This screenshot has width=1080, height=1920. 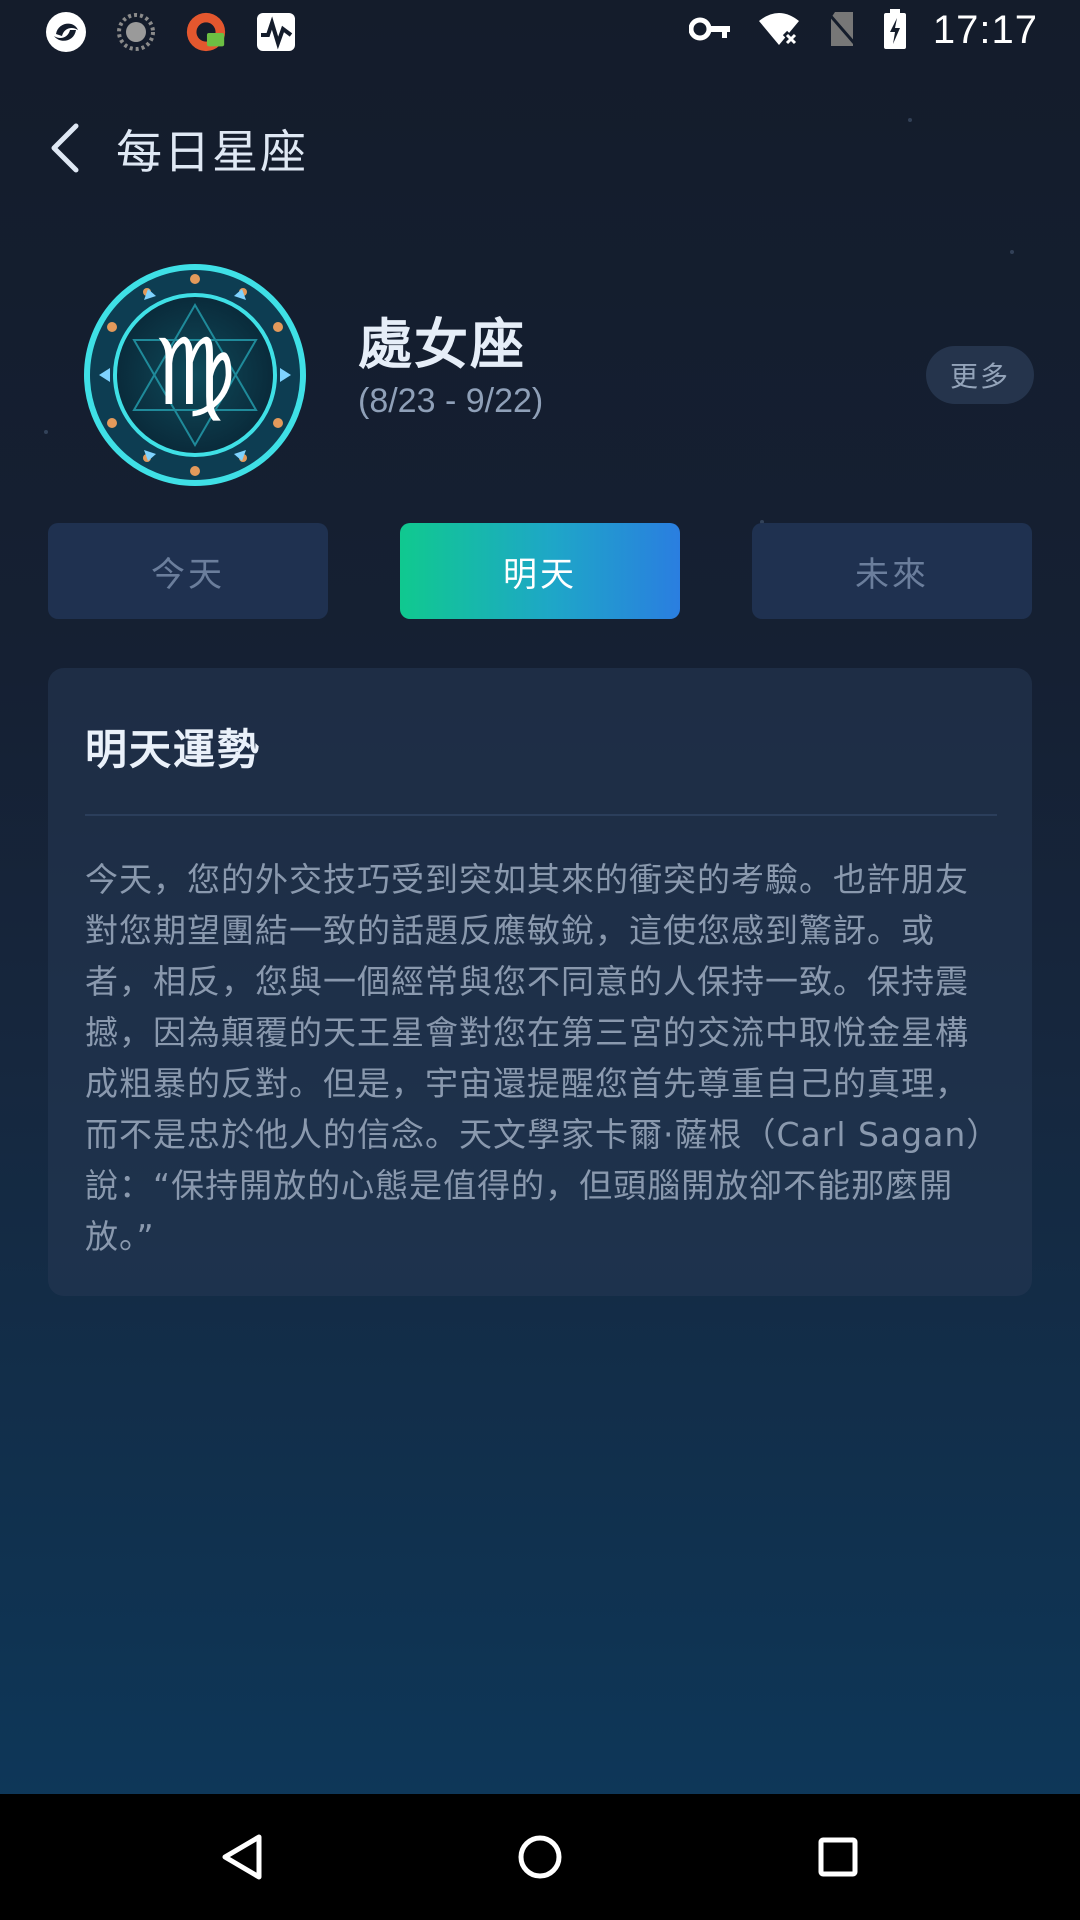 I want to click on nav-home-icon, so click(x=540, y=1857).